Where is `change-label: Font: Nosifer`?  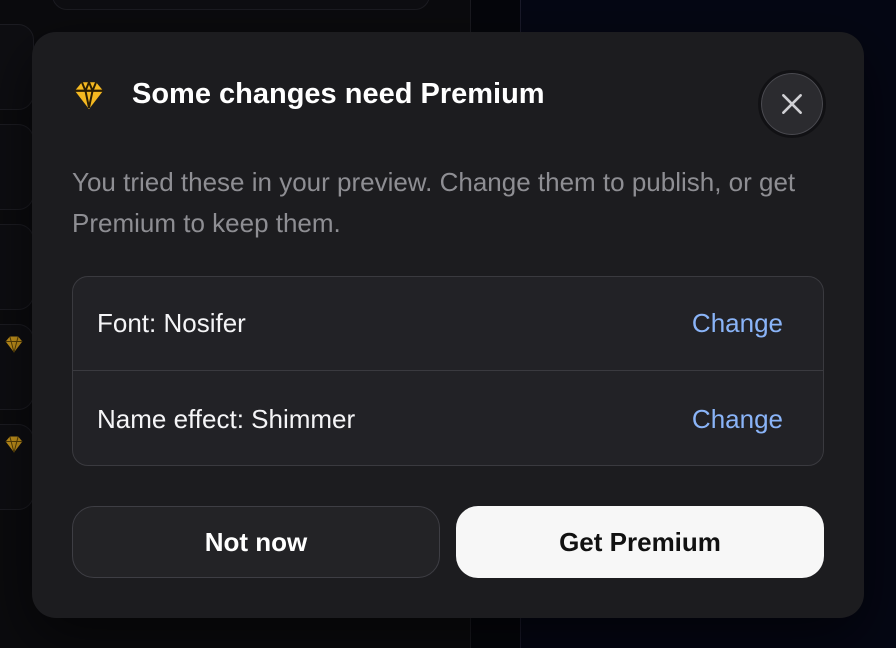 change-label: Font: Nosifer is located at coordinates (171, 323).